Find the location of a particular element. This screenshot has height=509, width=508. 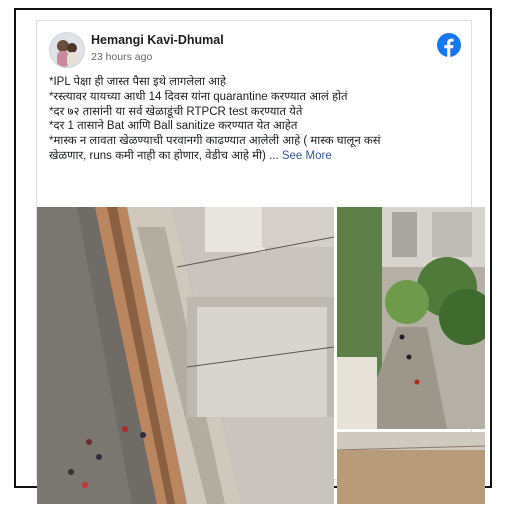

photo-tree-lined-street-image is located at coordinates (411, 318).